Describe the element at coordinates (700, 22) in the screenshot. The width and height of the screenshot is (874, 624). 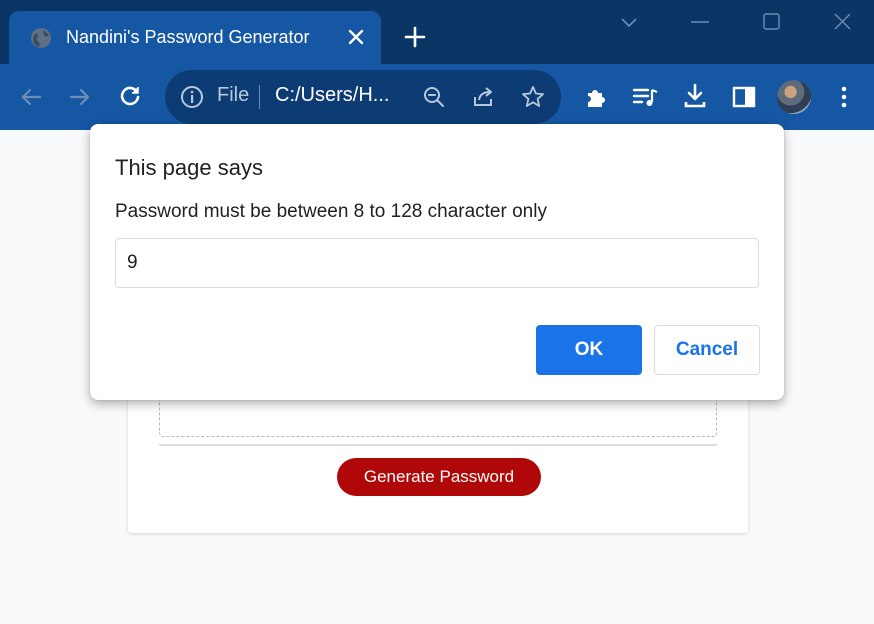
I see `minimize-icon` at that location.